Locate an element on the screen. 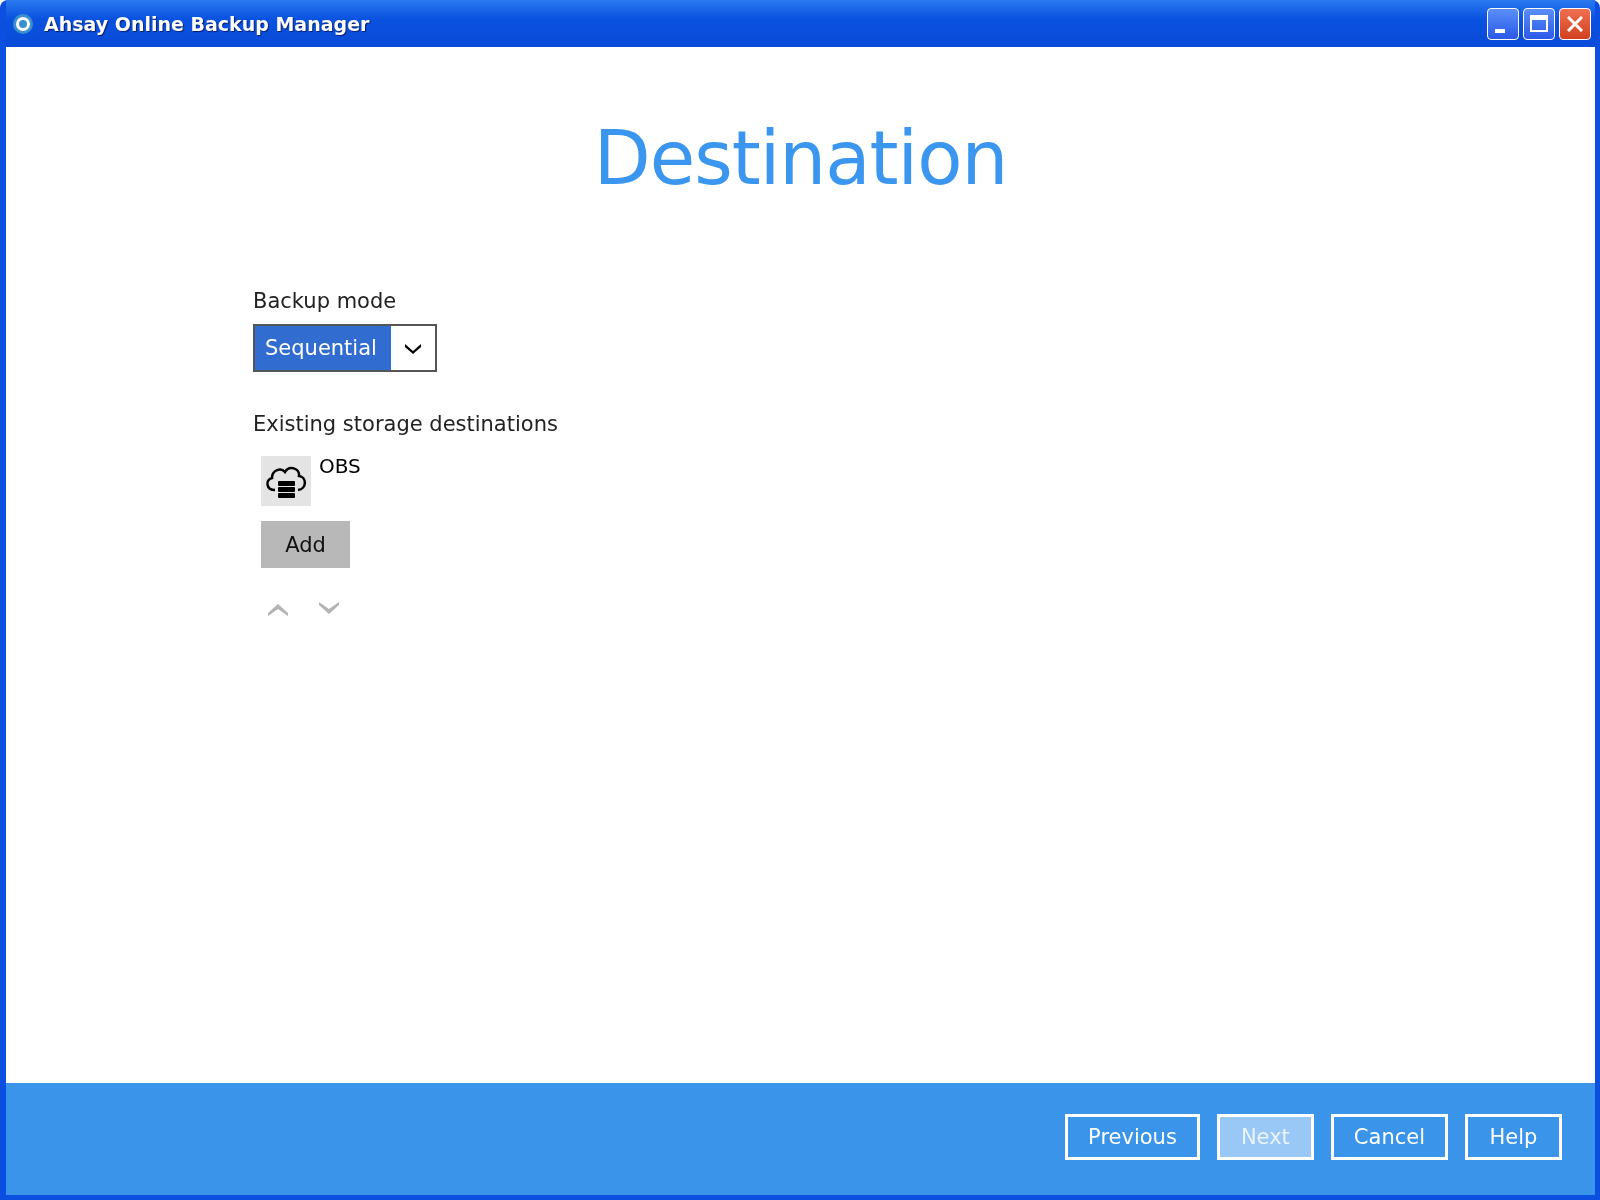  add-button: Add is located at coordinates (305, 544).